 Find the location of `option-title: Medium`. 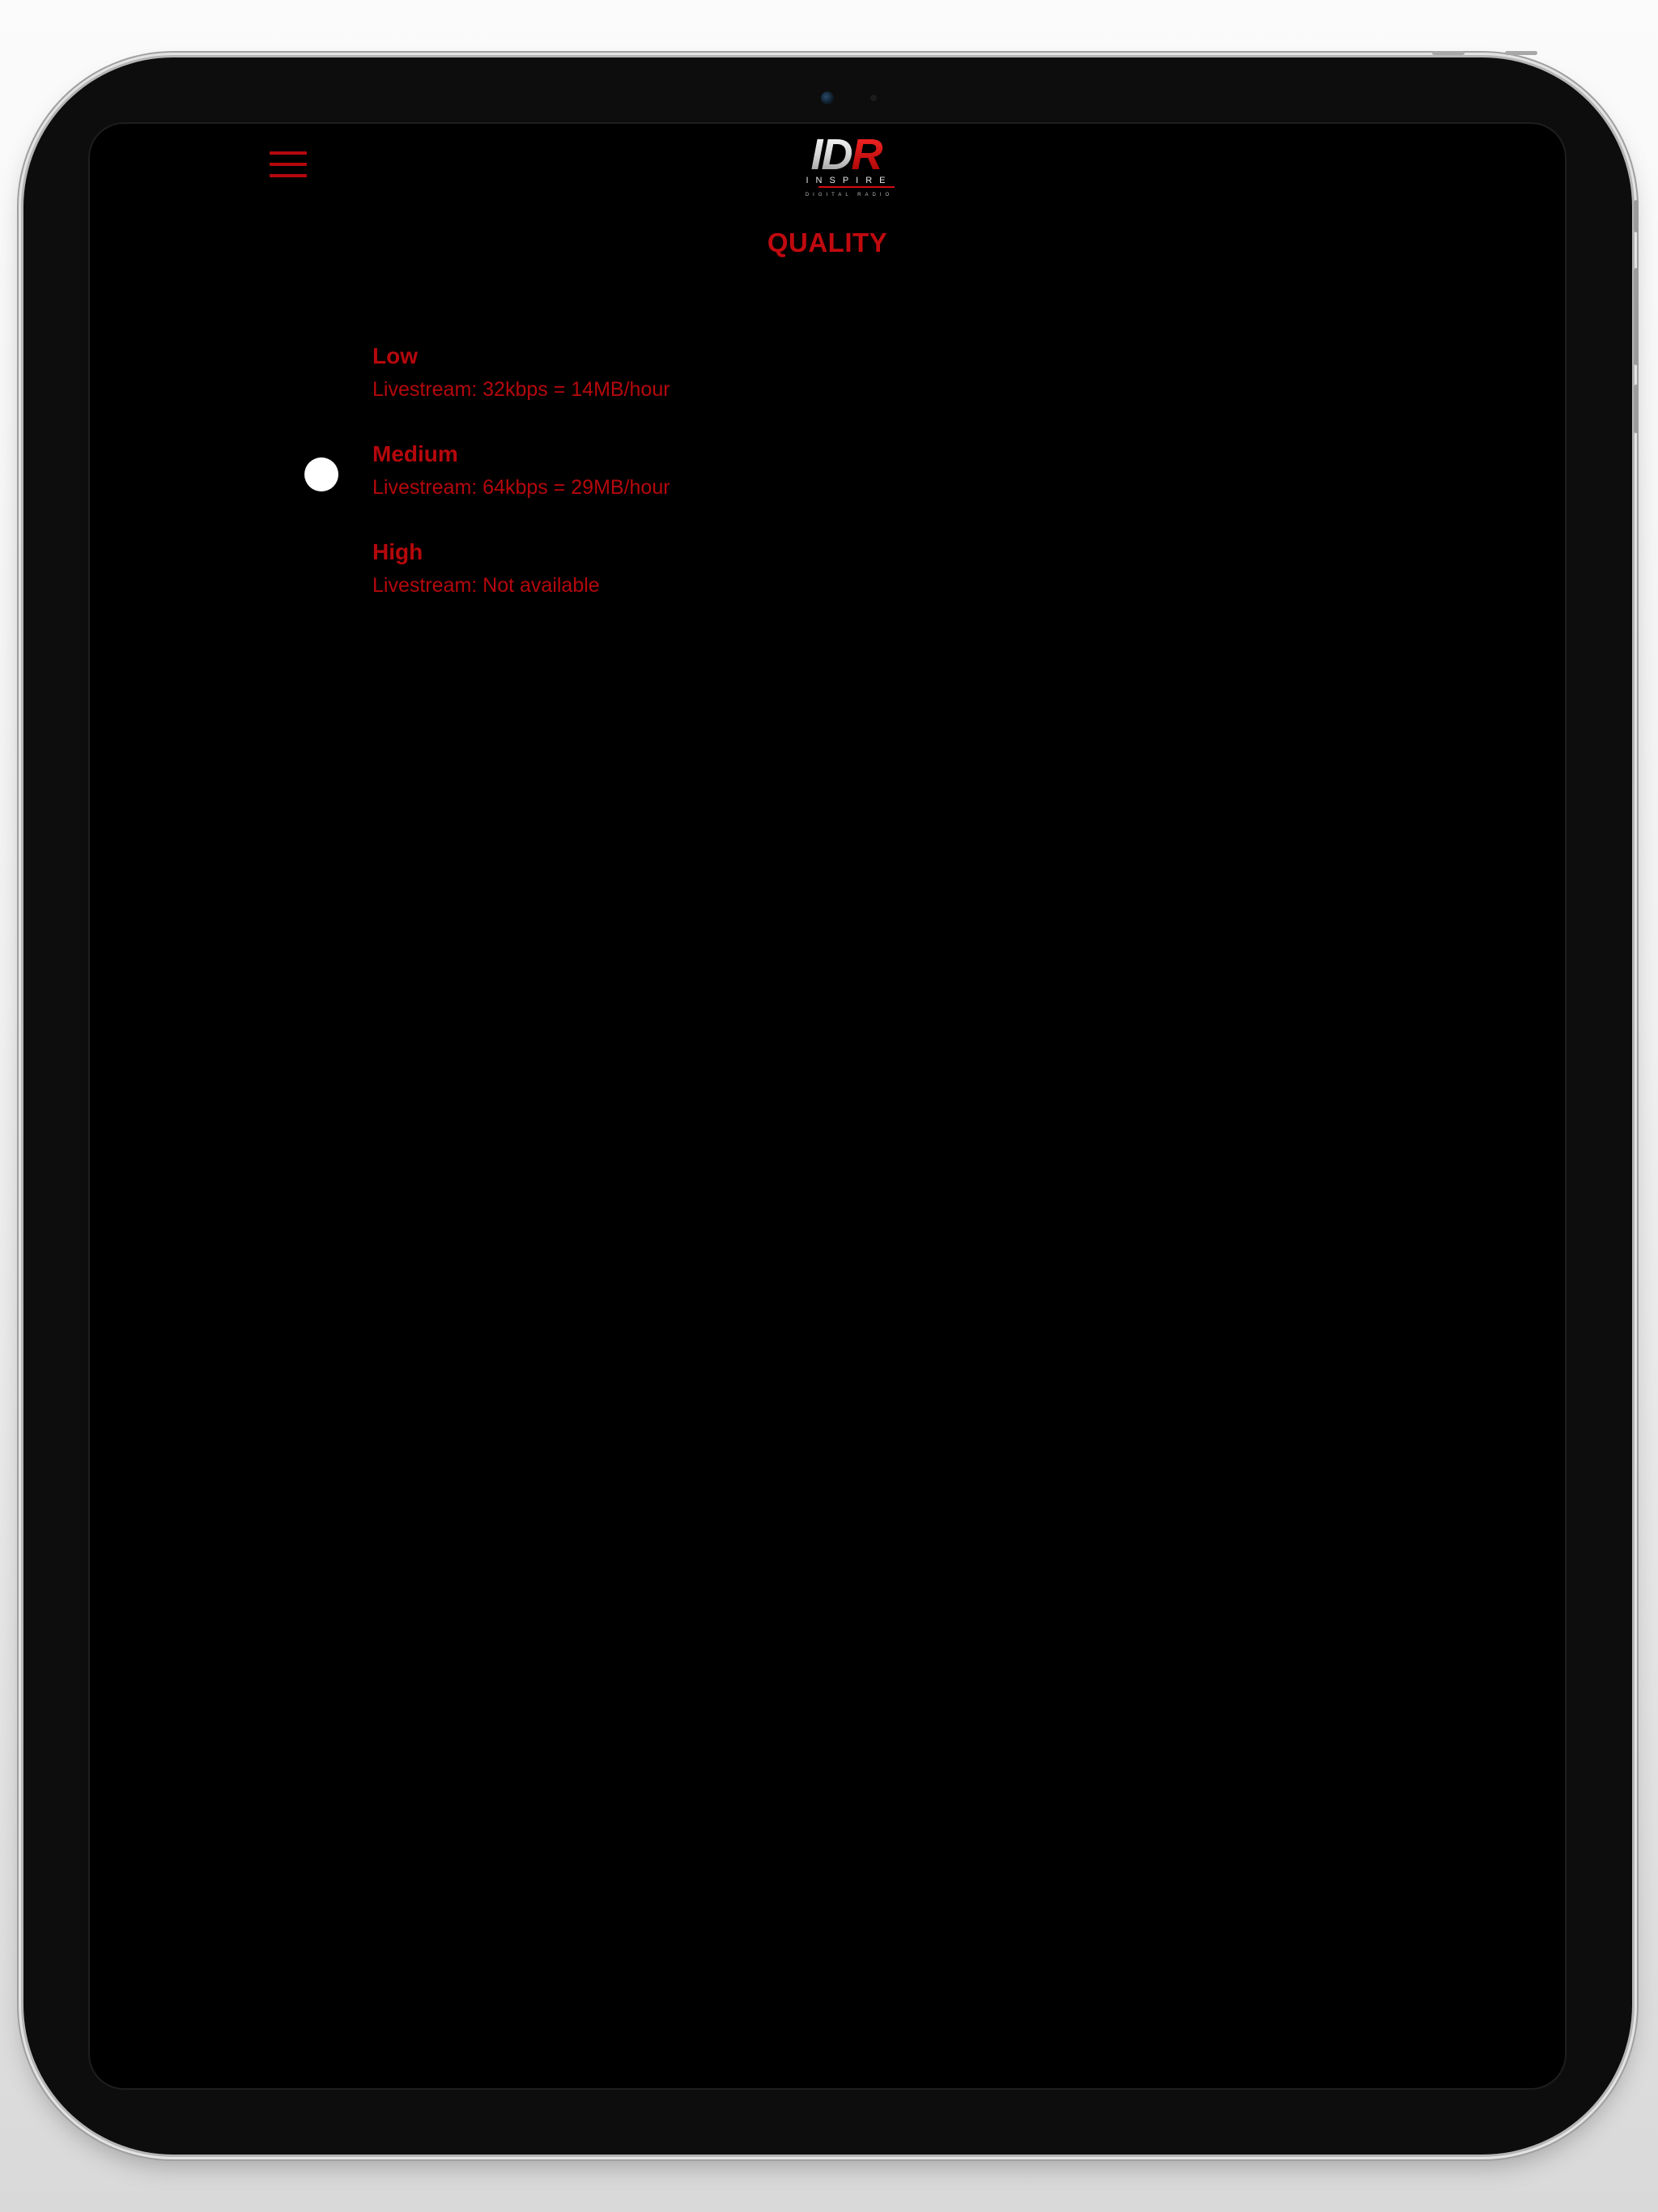

option-title: Medium is located at coordinates (415, 454).